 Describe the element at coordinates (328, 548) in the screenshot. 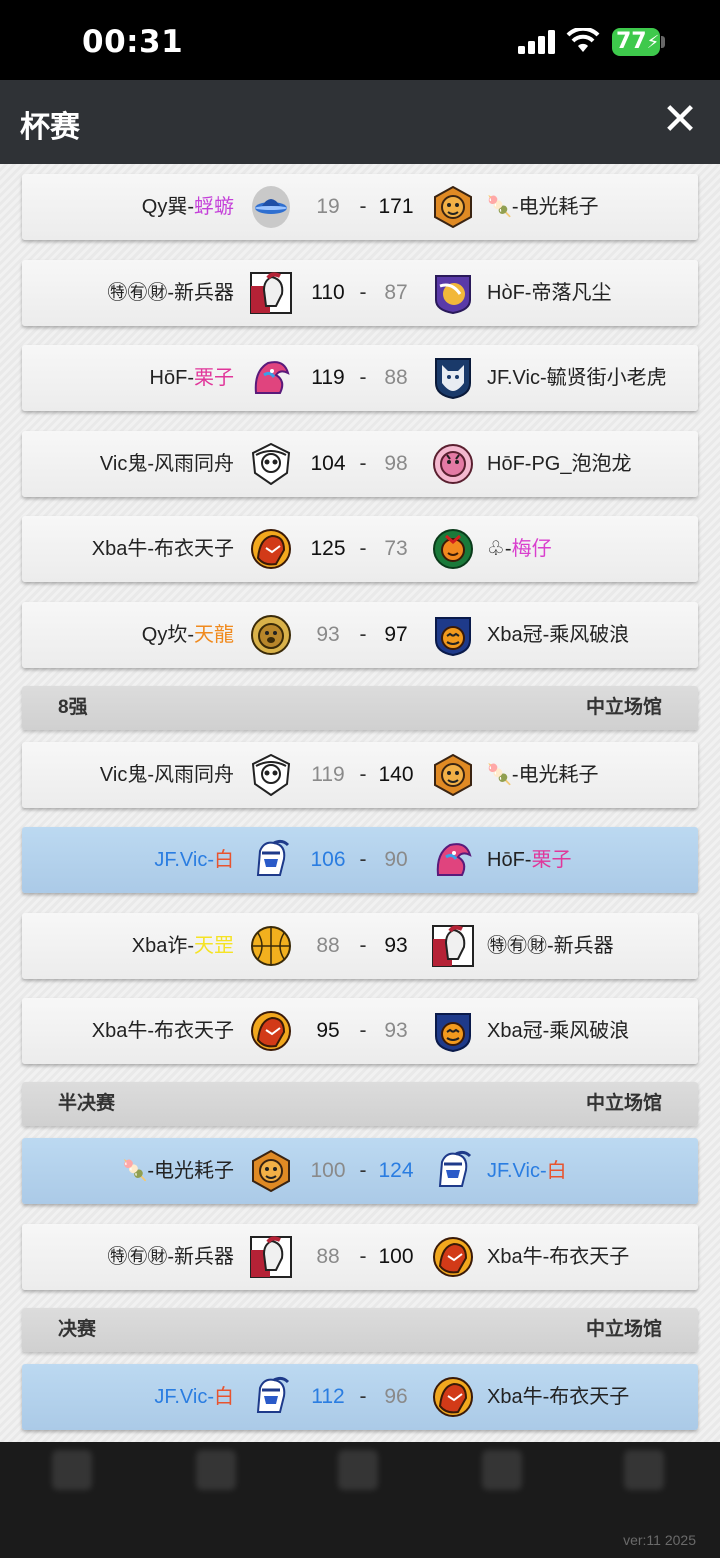

I see `home-score: 125` at that location.